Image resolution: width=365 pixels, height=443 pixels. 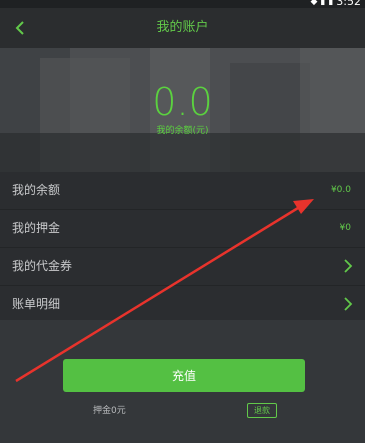 What do you see at coordinates (314, 3) in the screenshot?
I see `wifi-icon: ◆` at bounding box center [314, 3].